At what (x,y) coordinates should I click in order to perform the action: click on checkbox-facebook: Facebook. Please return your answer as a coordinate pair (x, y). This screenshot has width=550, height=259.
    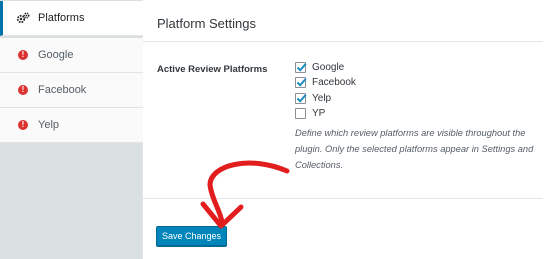
    Looking at the image, I should click on (325, 82).